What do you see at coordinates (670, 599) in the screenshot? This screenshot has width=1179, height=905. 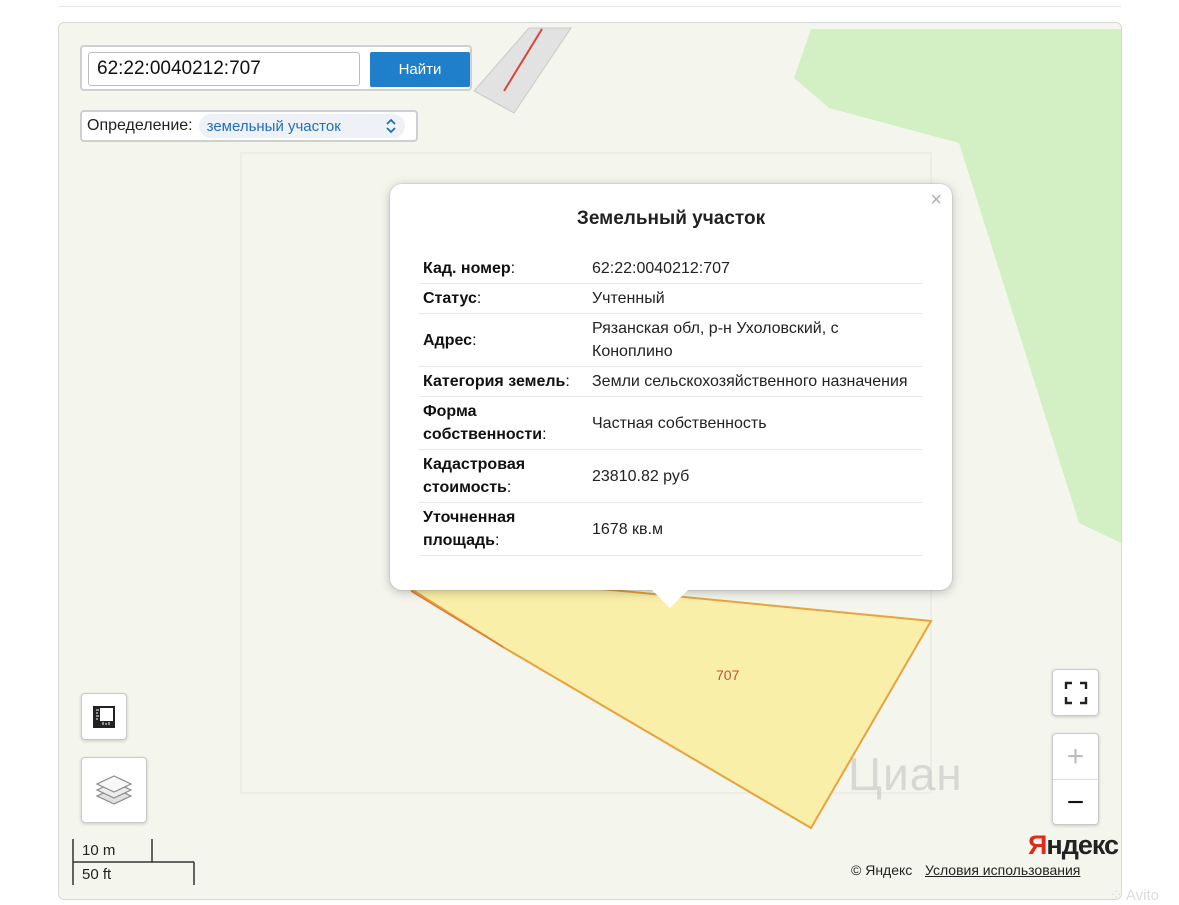 I see `popup-pointer` at bounding box center [670, 599].